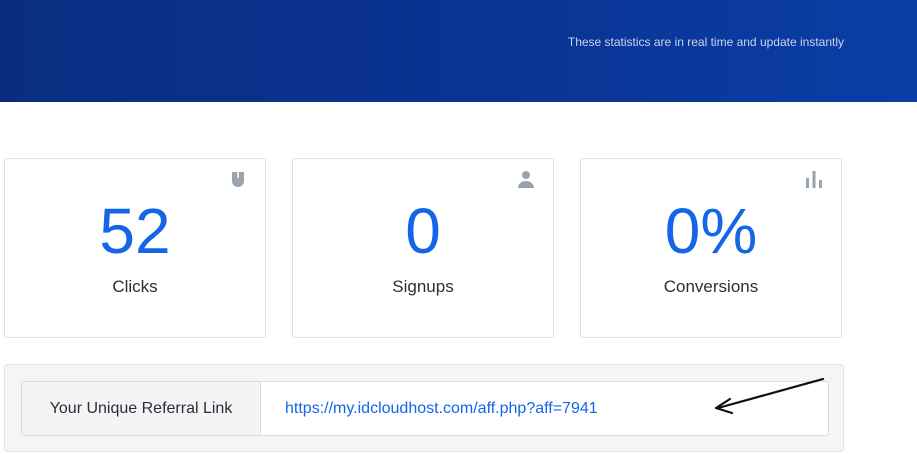 This screenshot has height=454, width=917. I want to click on stat-card-clicks: 52 Clicks, so click(135, 248).